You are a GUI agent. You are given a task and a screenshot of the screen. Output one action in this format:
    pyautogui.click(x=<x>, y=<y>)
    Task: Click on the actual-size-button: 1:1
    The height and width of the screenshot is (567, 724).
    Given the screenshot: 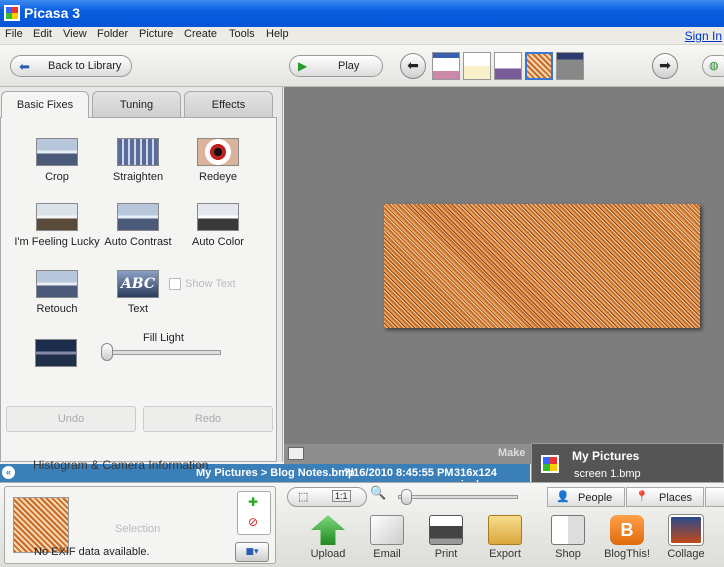 What is the action you would take?
    pyautogui.click(x=341, y=496)
    